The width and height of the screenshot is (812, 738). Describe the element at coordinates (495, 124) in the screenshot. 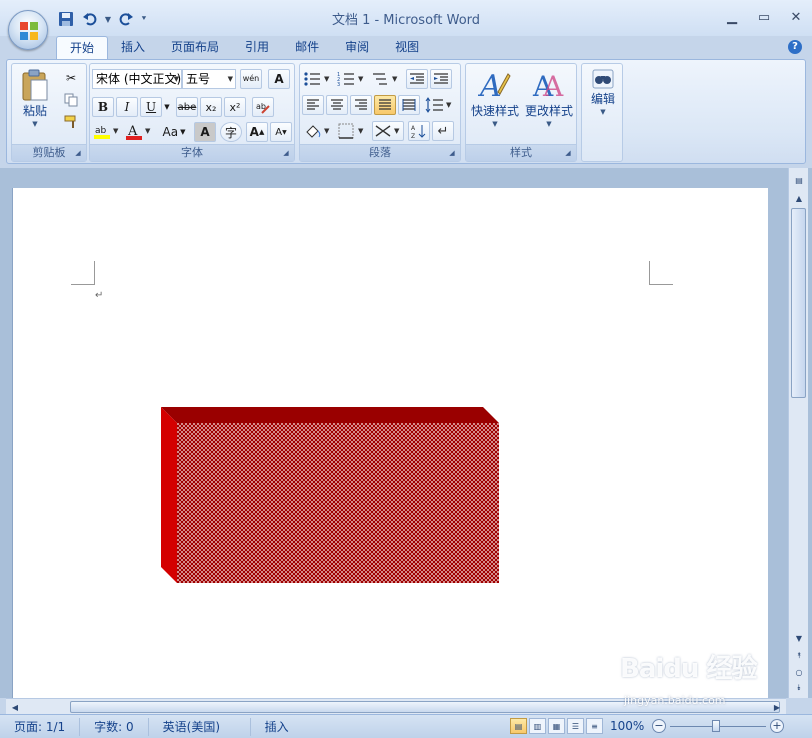

I see `quick-styles-dropdown-icon: ▼` at that location.